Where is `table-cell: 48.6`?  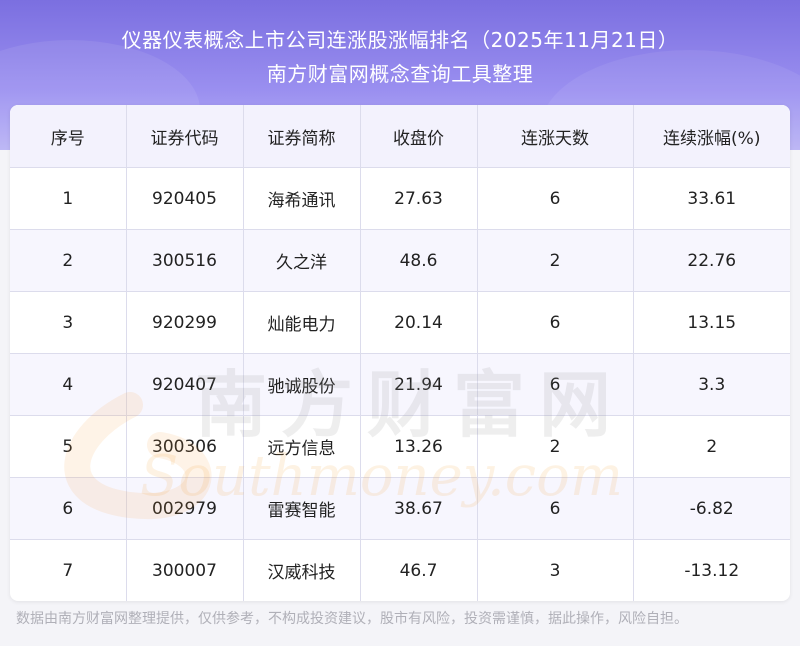
table-cell: 48.6 is located at coordinates (419, 260).